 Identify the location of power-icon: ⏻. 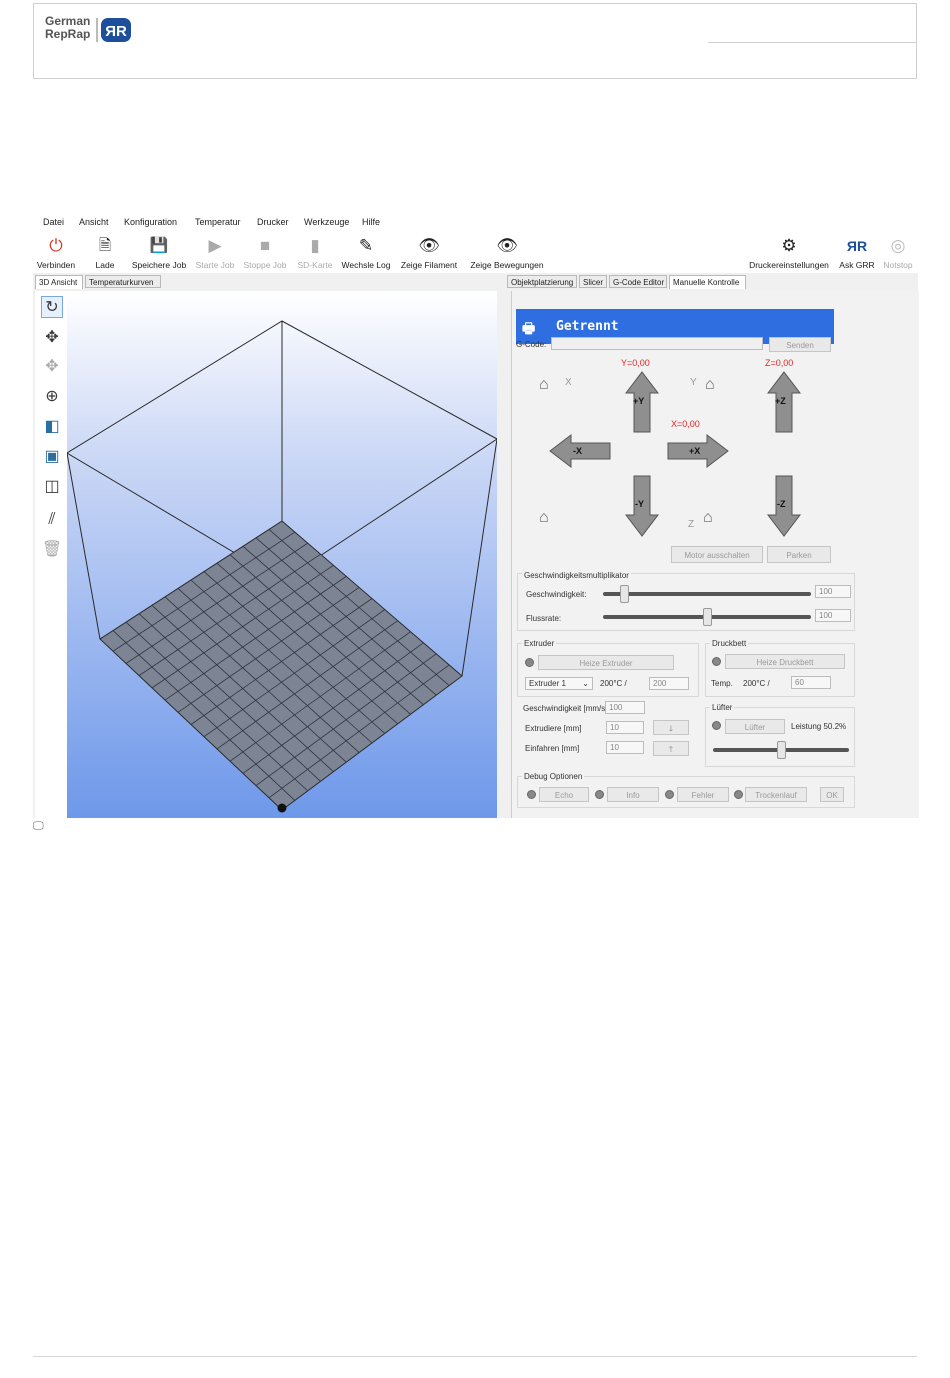
(56, 245).